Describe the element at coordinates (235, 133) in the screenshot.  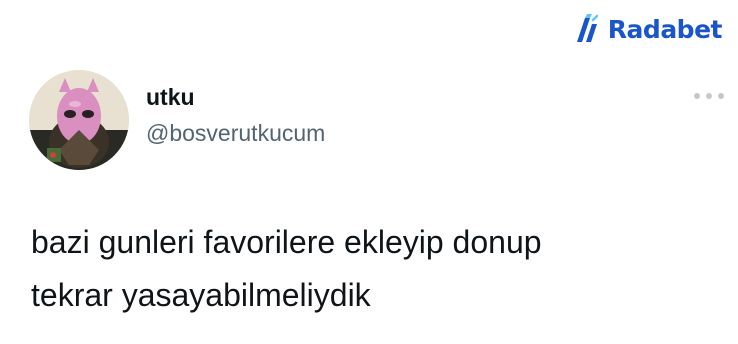
I see `user-handle: @bosverutkucum` at that location.